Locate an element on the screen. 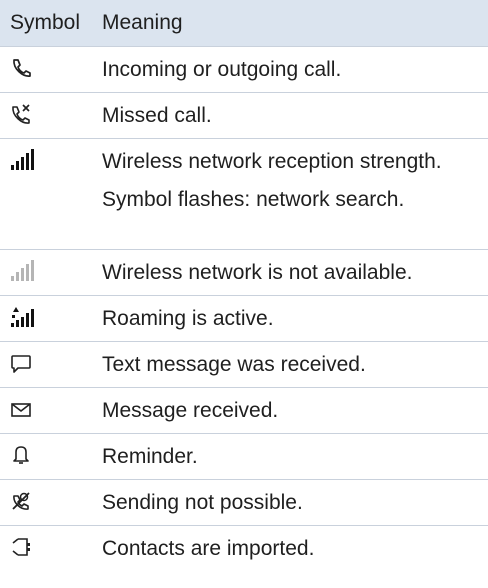  meaning-text: Incoming or outgoing call. is located at coordinates (222, 69).